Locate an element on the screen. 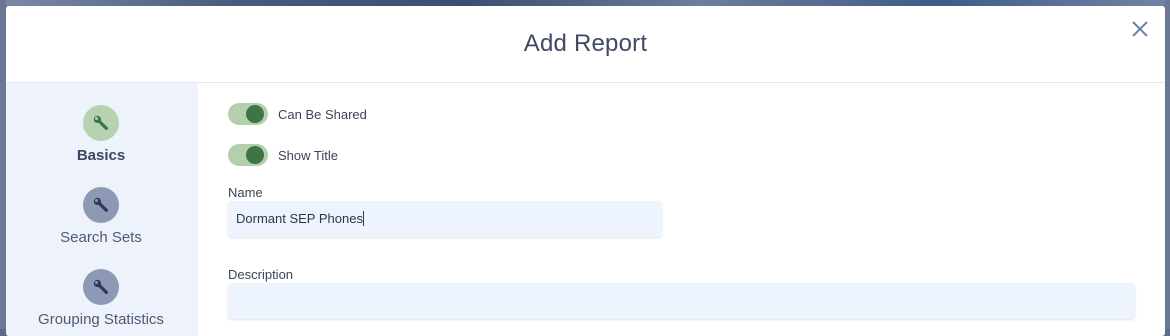 The image size is (1170, 336). description-label: Description is located at coordinates (261, 274).